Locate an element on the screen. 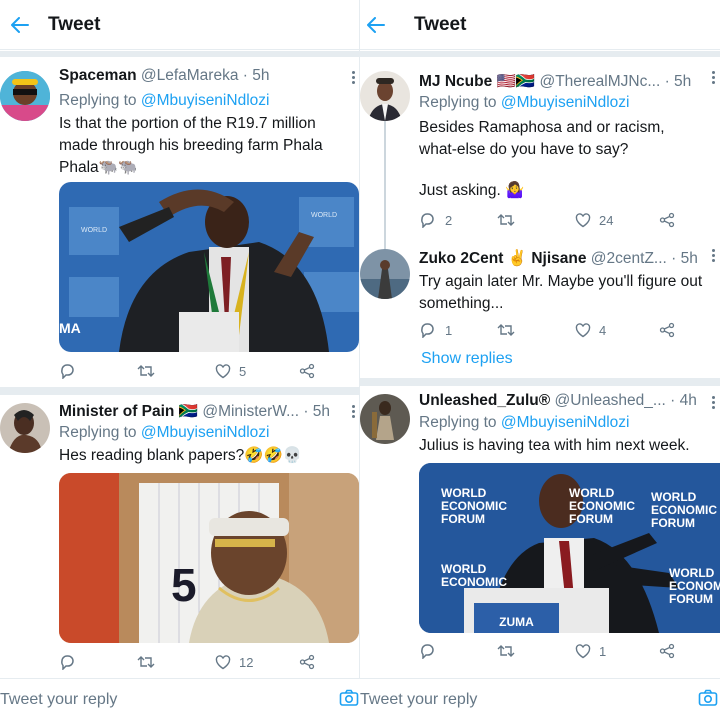  tweet-text: Hes reading blank papers?🤣🤣💀 is located at coordinates (181, 455).